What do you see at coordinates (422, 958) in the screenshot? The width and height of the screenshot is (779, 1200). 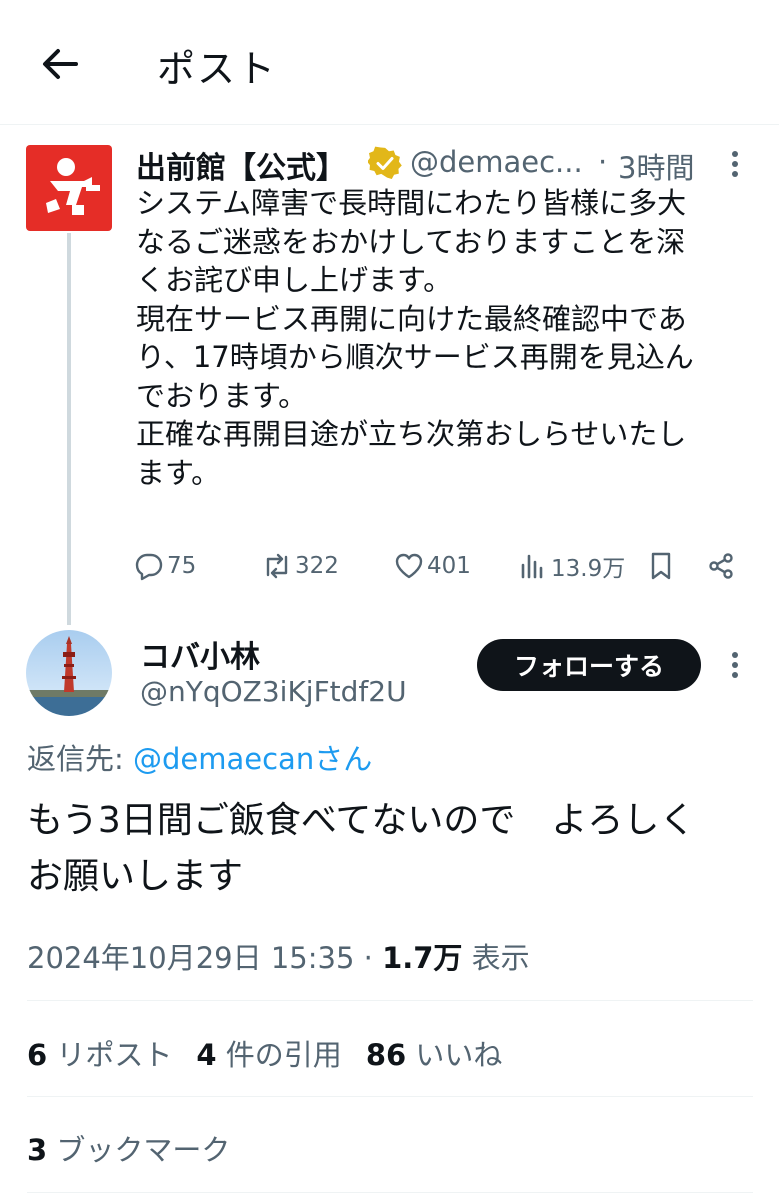 I see `views-count: 1.7万` at bounding box center [422, 958].